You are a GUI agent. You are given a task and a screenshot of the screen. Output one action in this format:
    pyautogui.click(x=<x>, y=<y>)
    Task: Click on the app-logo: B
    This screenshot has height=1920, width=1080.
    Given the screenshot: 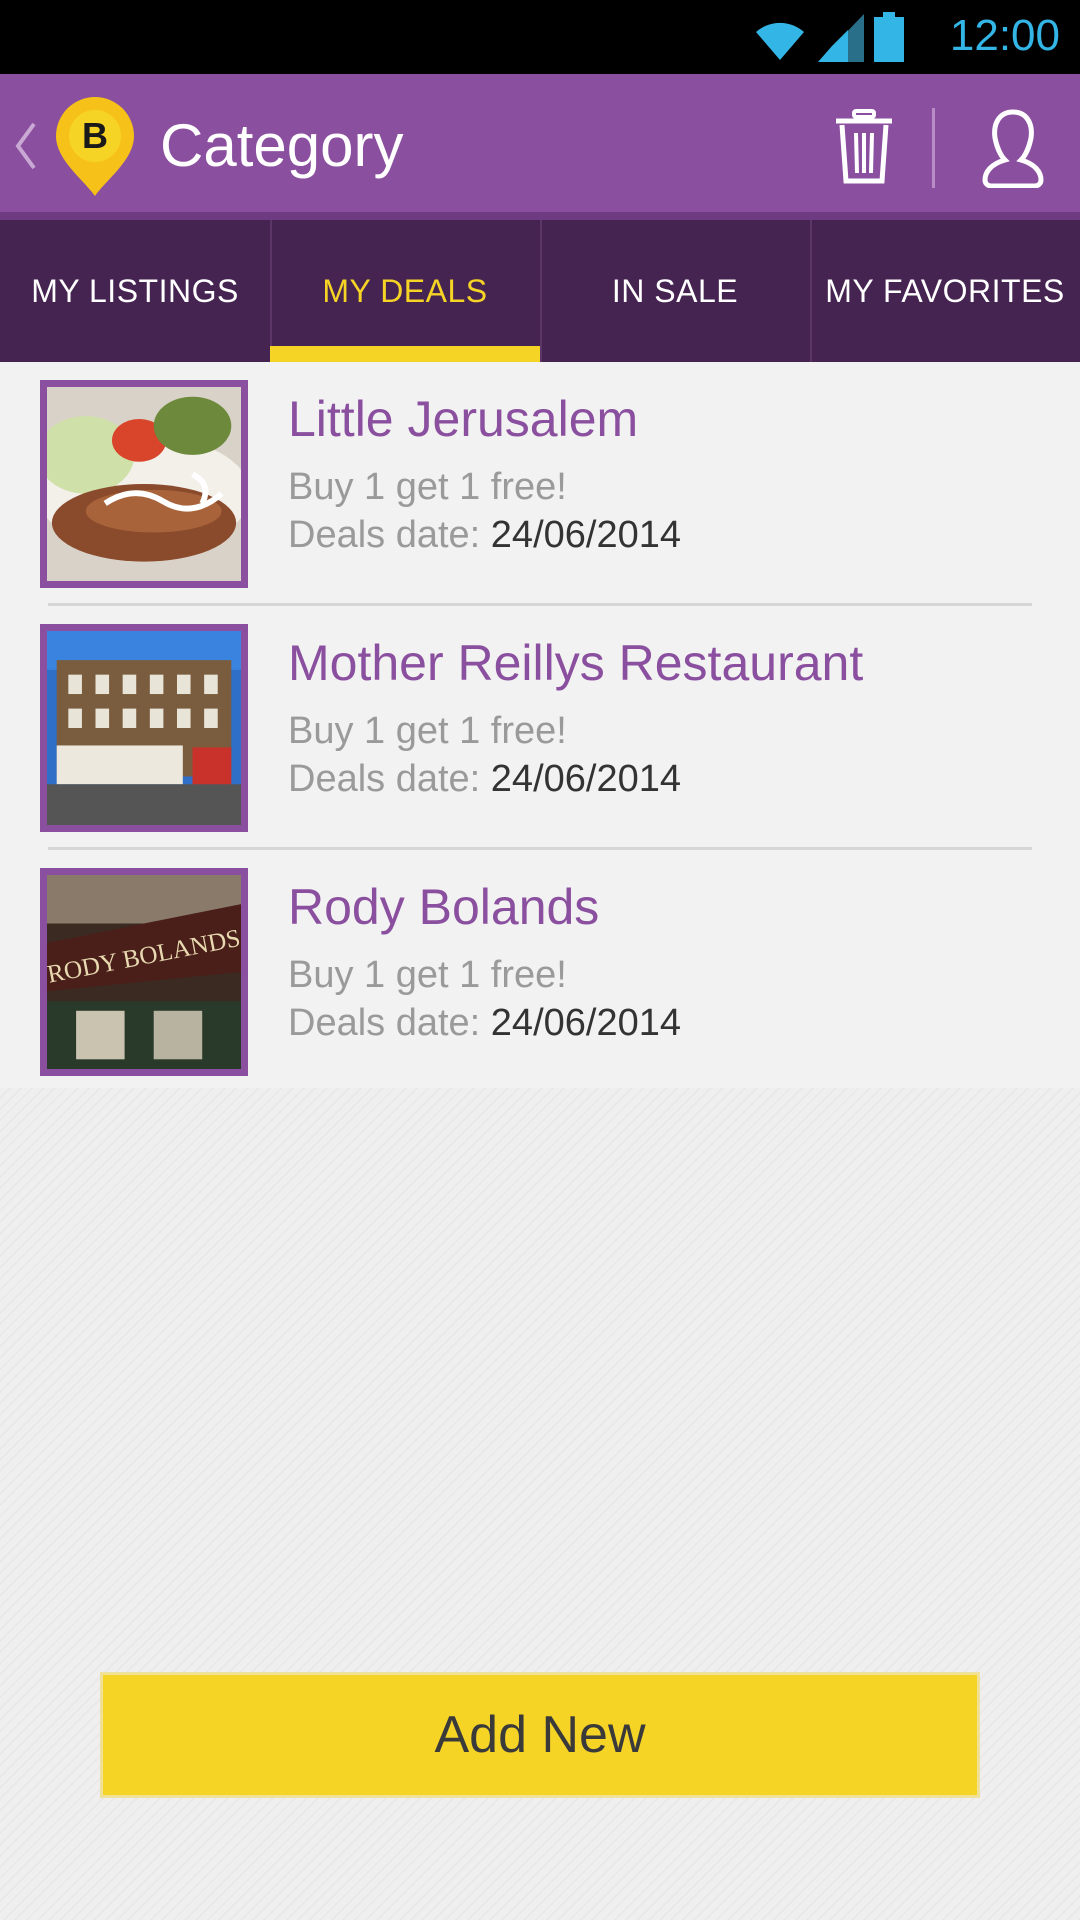 What is the action you would take?
    pyautogui.click(x=95, y=147)
    